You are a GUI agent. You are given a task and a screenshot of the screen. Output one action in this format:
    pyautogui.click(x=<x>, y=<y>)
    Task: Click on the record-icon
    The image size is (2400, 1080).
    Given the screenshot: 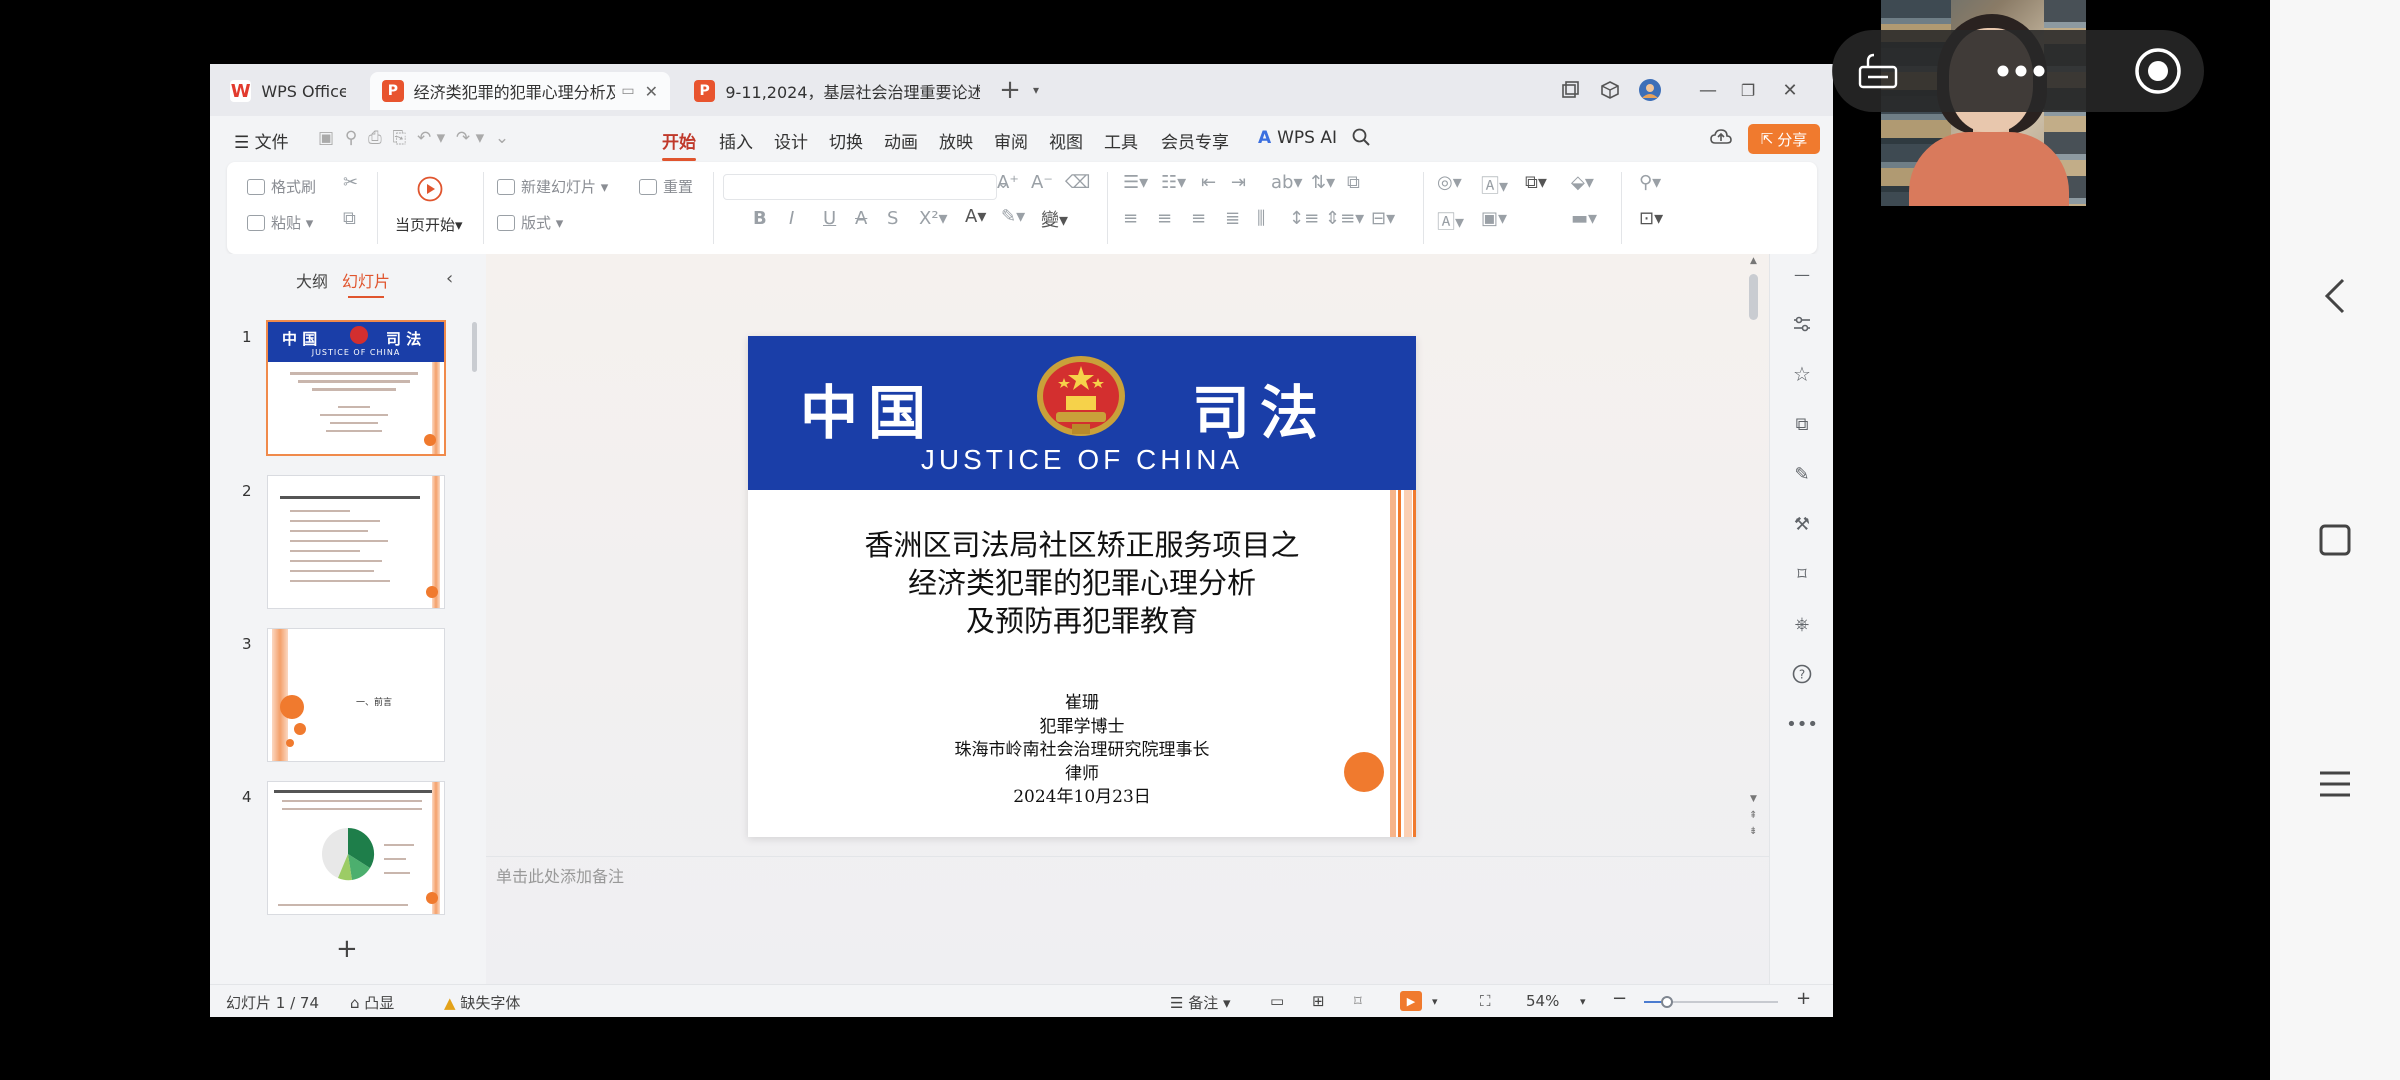 What is the action you would take?
    pyautogui.click(x=2158, y=71)
    